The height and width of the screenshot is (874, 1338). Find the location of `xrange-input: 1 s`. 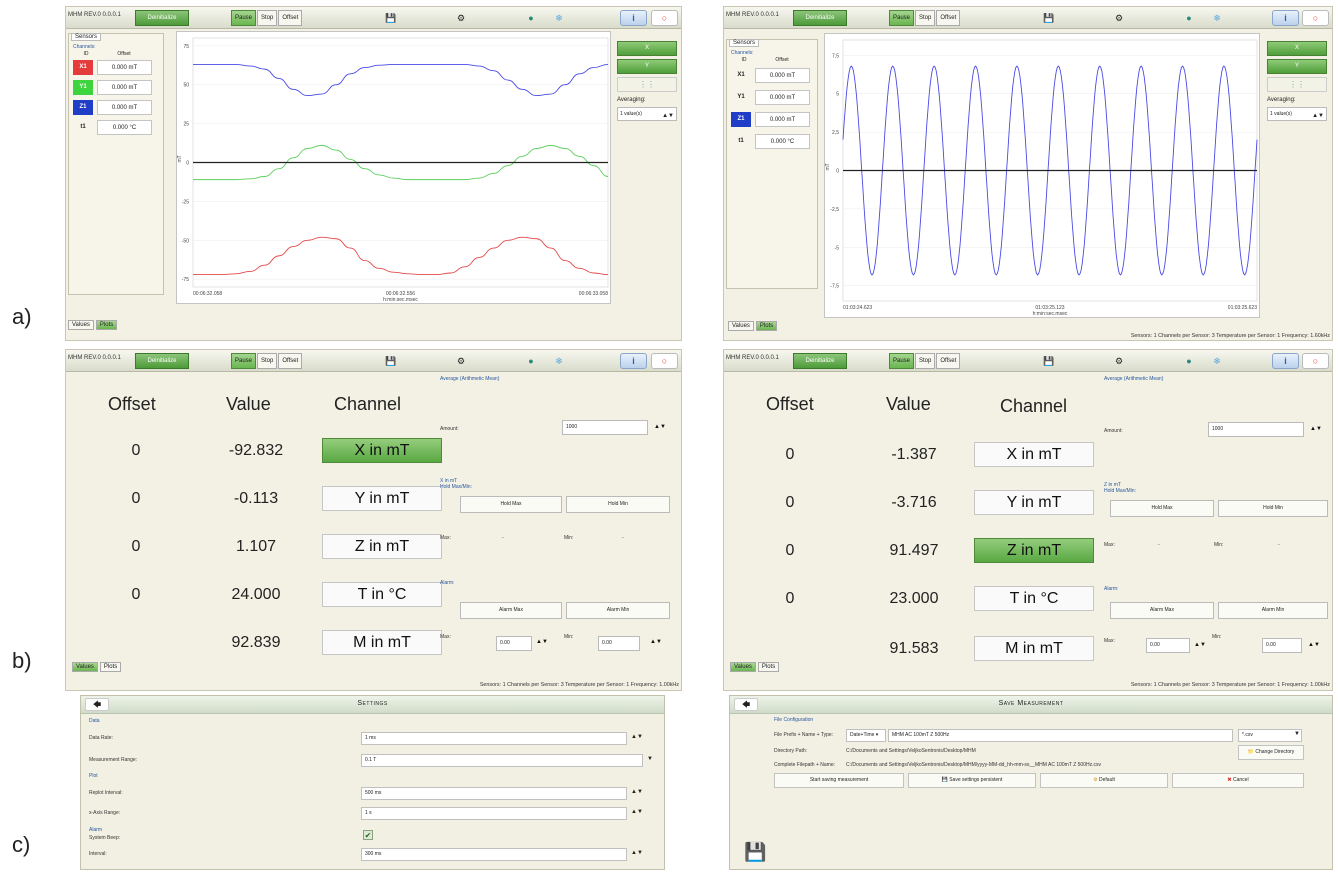

xrange-input: 1 s is located at coordinates (494, 813).